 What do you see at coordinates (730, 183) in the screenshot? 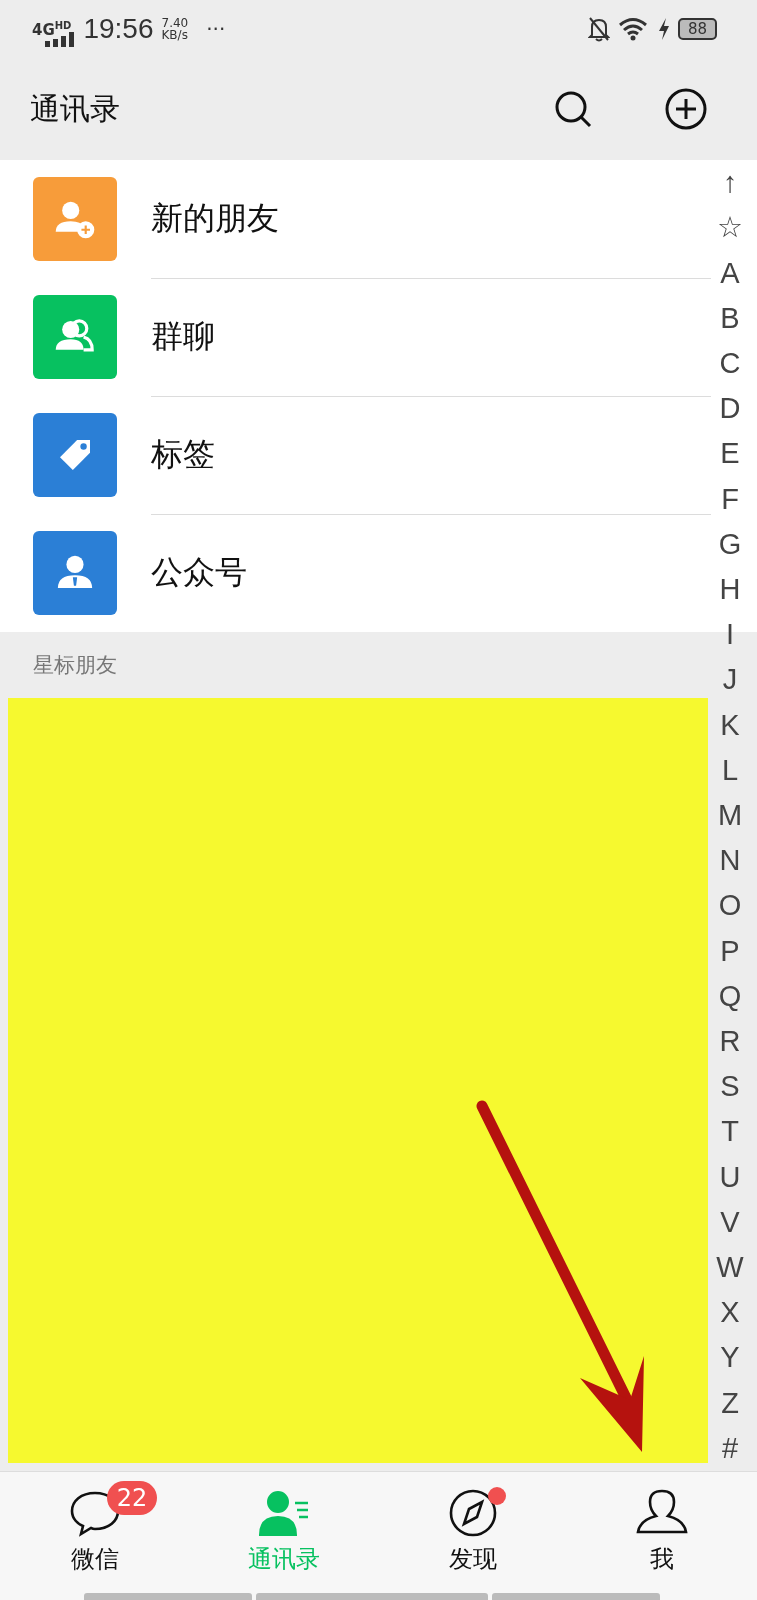
I see `index-letter: ↑` at bounding box center [730, 183].